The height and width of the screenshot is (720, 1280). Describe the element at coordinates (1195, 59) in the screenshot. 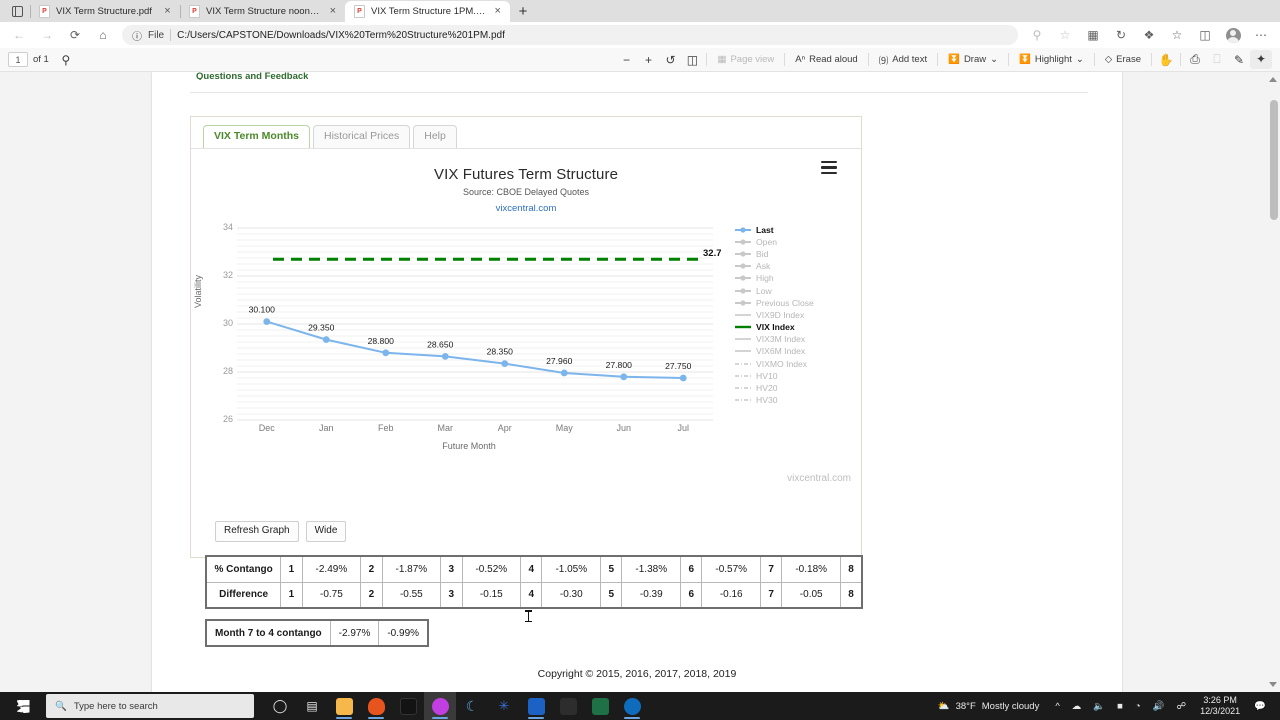

I see `print-icon: ⎙` at that location.